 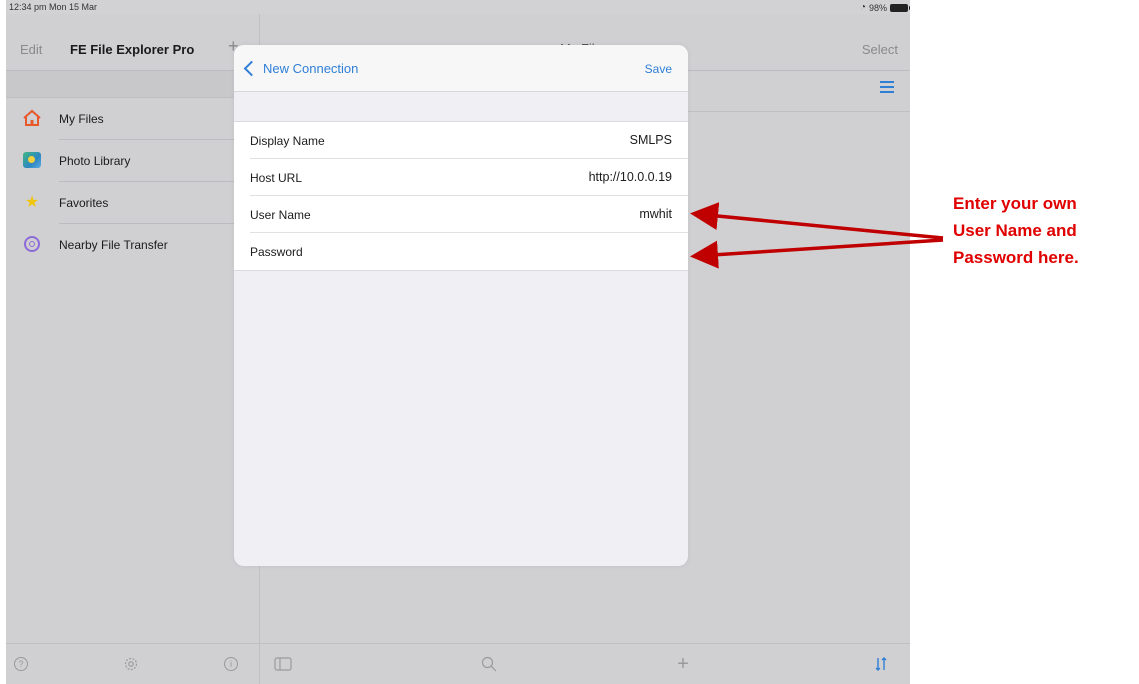 What do you see at coordinates (1015, 203) in the screenshot?
I see `annotation-line: Enter your own` at bounding box center [1015, 203].